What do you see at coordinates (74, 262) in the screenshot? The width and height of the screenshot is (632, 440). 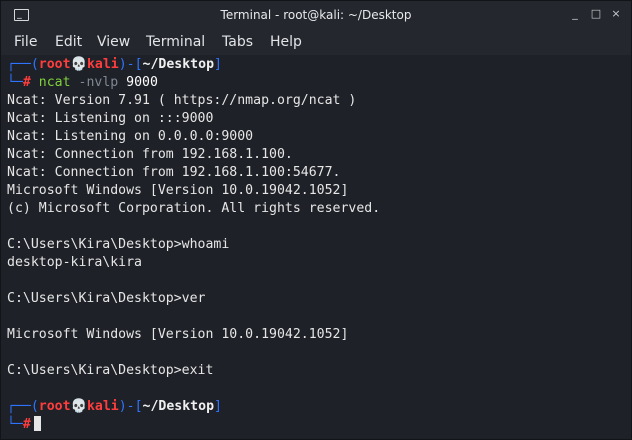 I see `output-line: desktop-kira\kira` at bounding box center [74, 262].